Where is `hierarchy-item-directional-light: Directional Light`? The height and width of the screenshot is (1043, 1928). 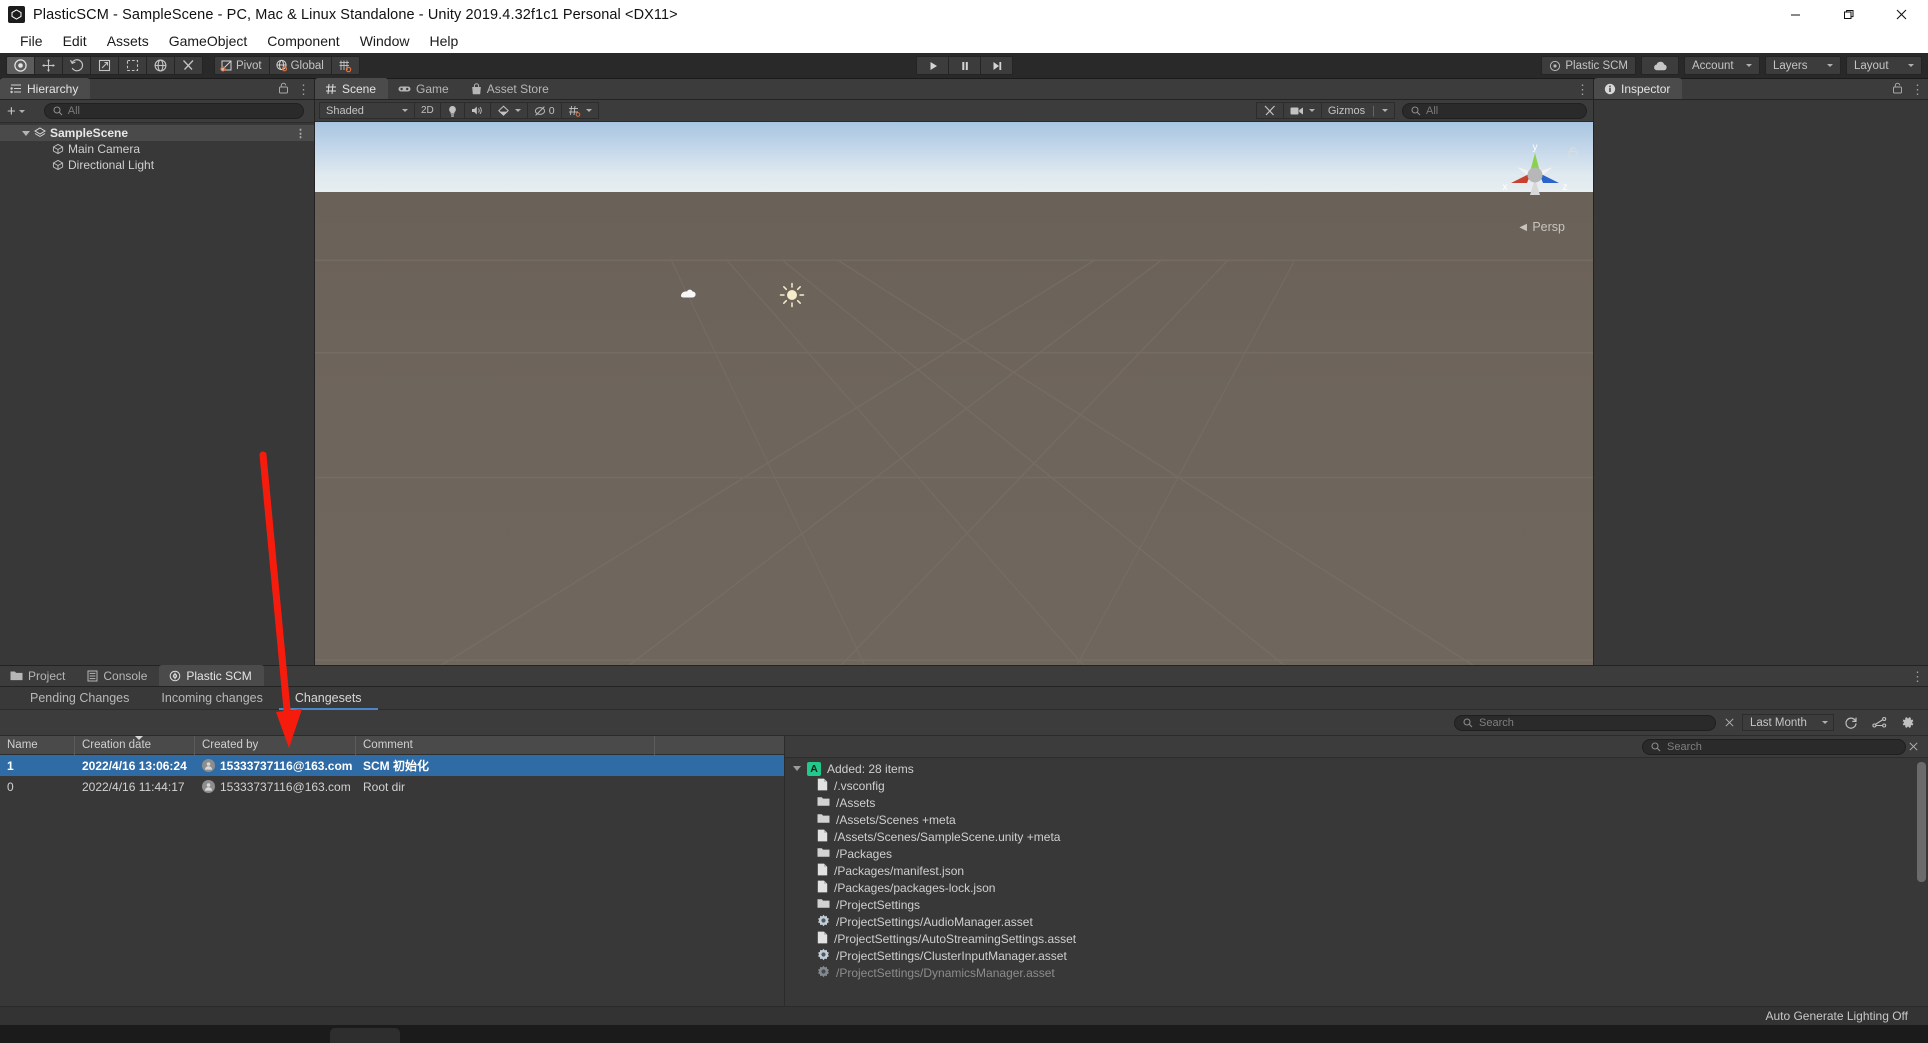
hierarchy-item-directional-light: Directional Light is located at coordinates (157, 165).